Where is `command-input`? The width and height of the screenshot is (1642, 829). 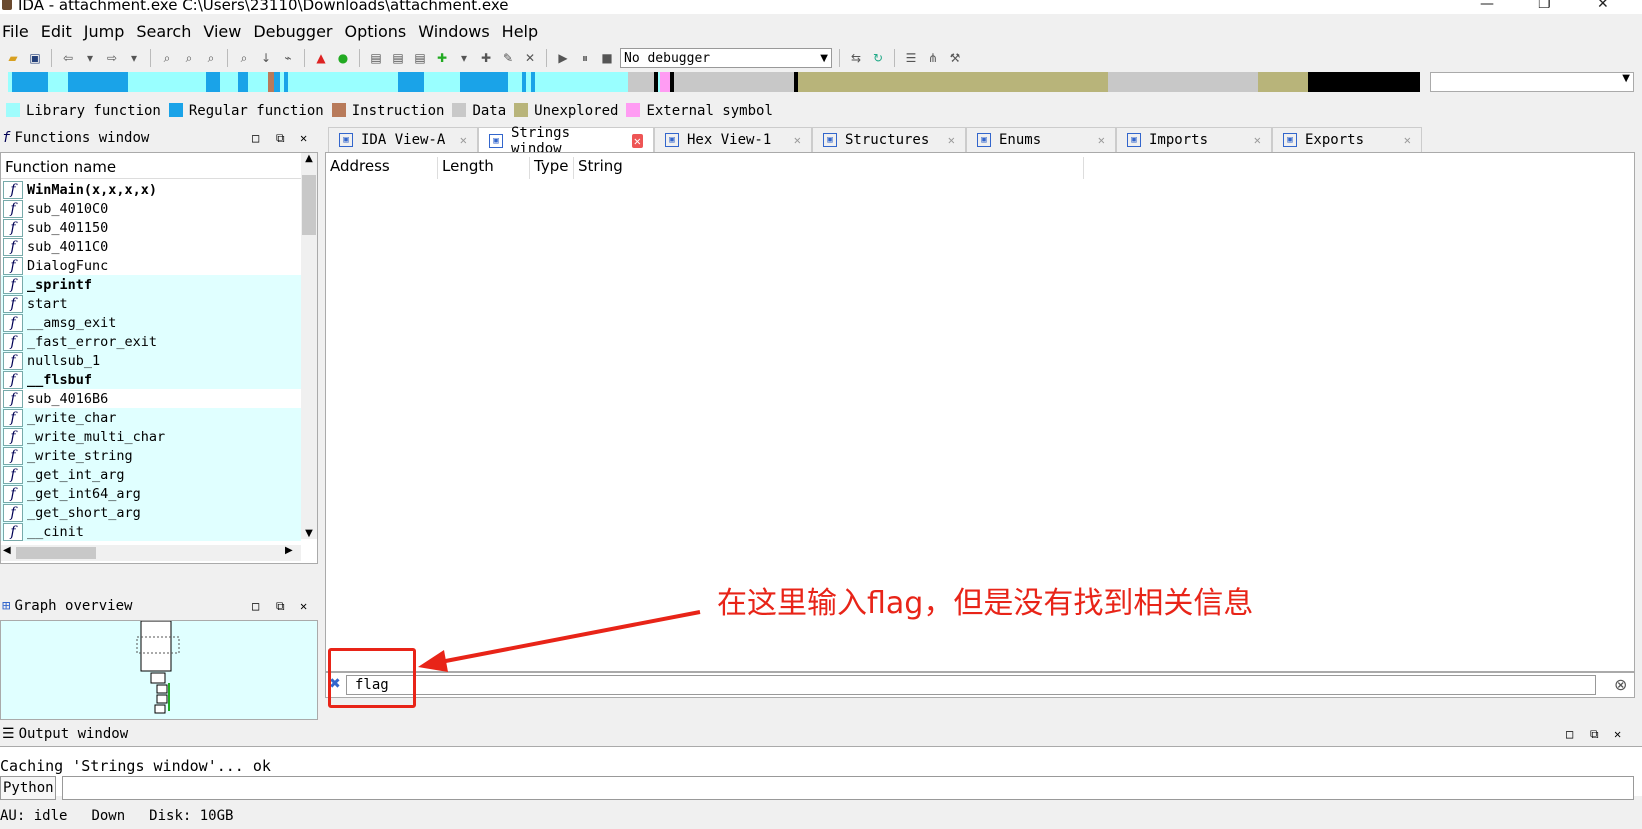 command-input is located at coordinates (848, 788).